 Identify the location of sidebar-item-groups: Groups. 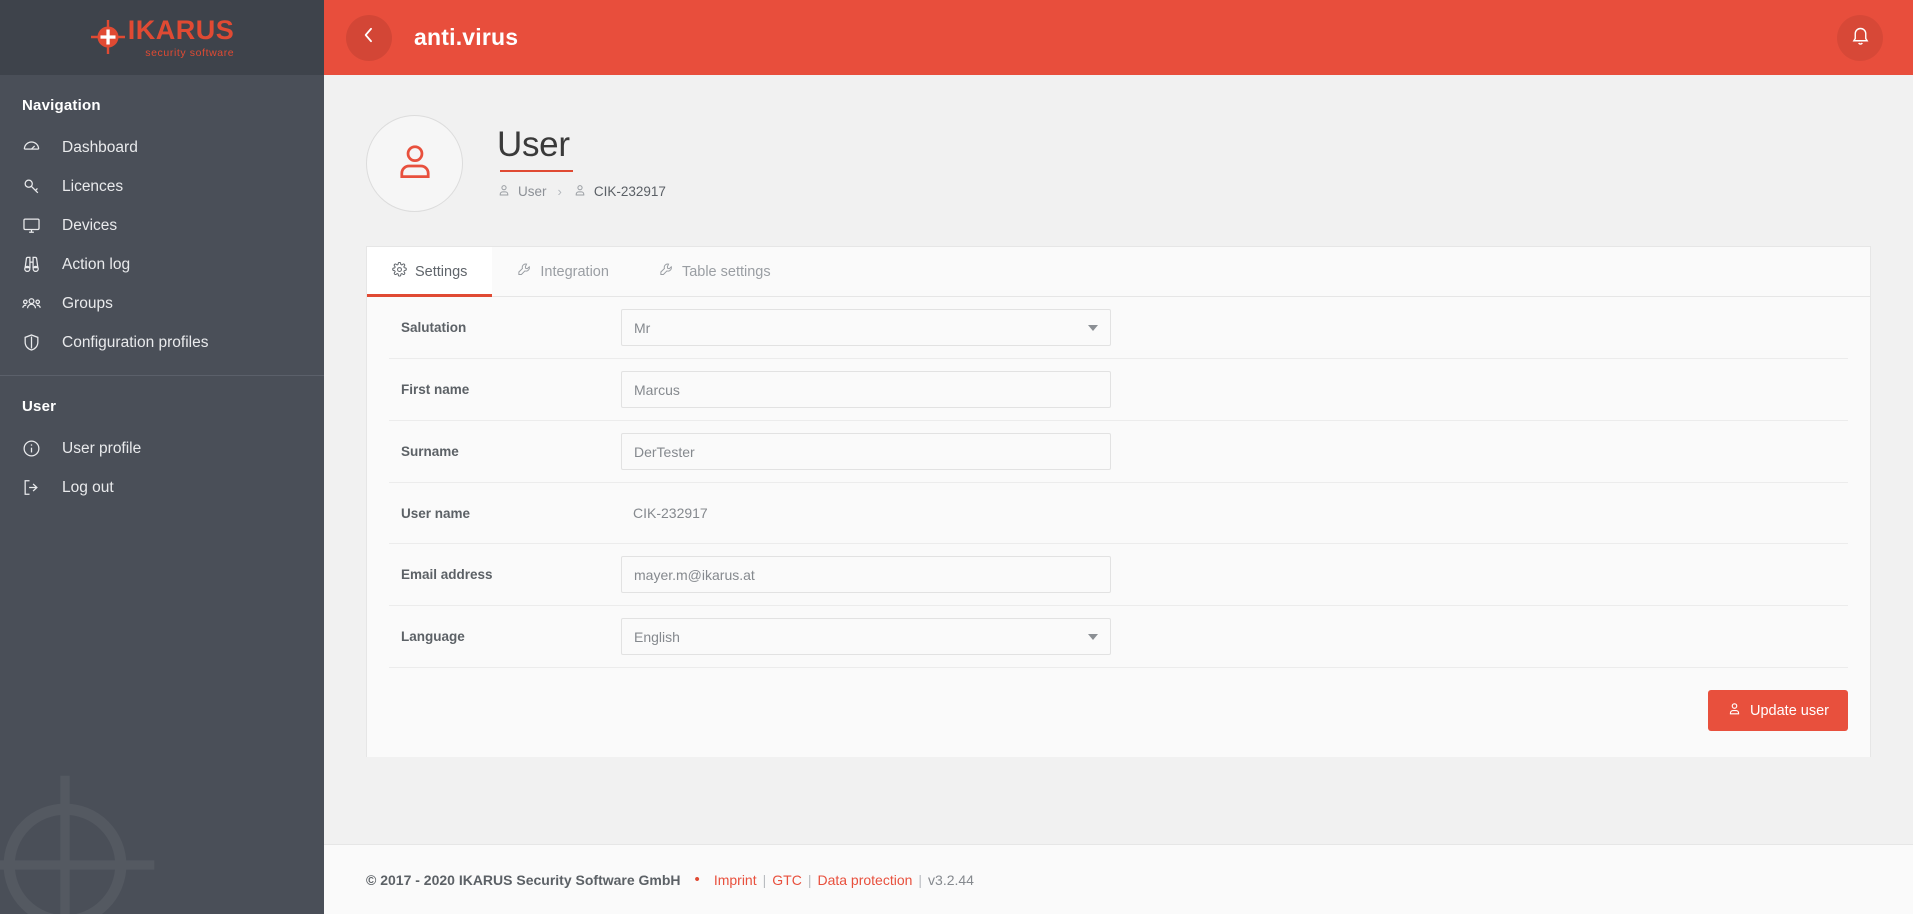
(162, 303).